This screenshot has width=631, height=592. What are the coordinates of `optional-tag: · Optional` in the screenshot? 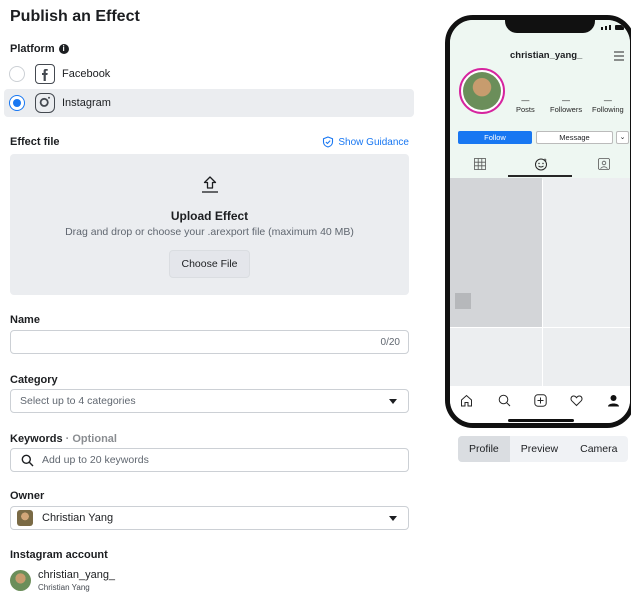 It's located at (91, 439).